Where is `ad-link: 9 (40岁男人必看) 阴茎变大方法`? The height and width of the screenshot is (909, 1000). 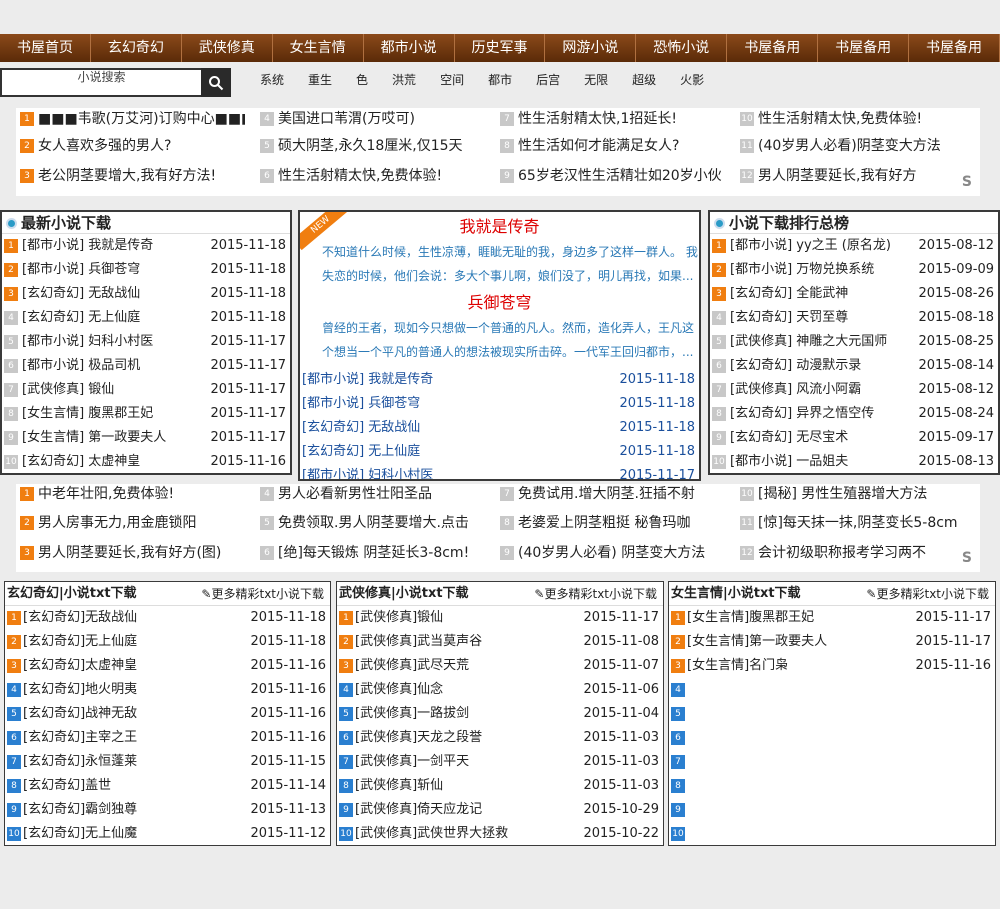
ad-link: 9 (40岁男人必看) 阴茎变大方法 is located at coordinates (612, 553).